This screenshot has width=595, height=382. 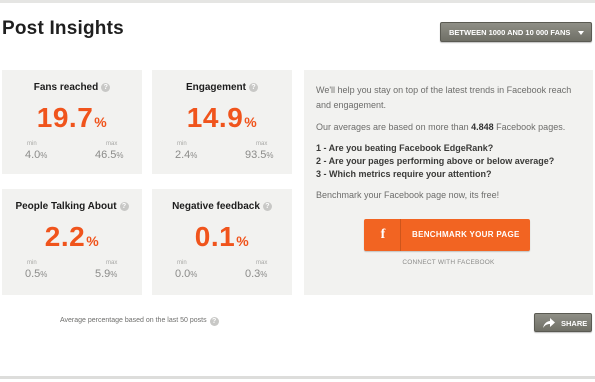 What do you see at coordinates (65, 117) in the screenshot?
I see `metric-value: 19.7` at bounding box center [65, 117].